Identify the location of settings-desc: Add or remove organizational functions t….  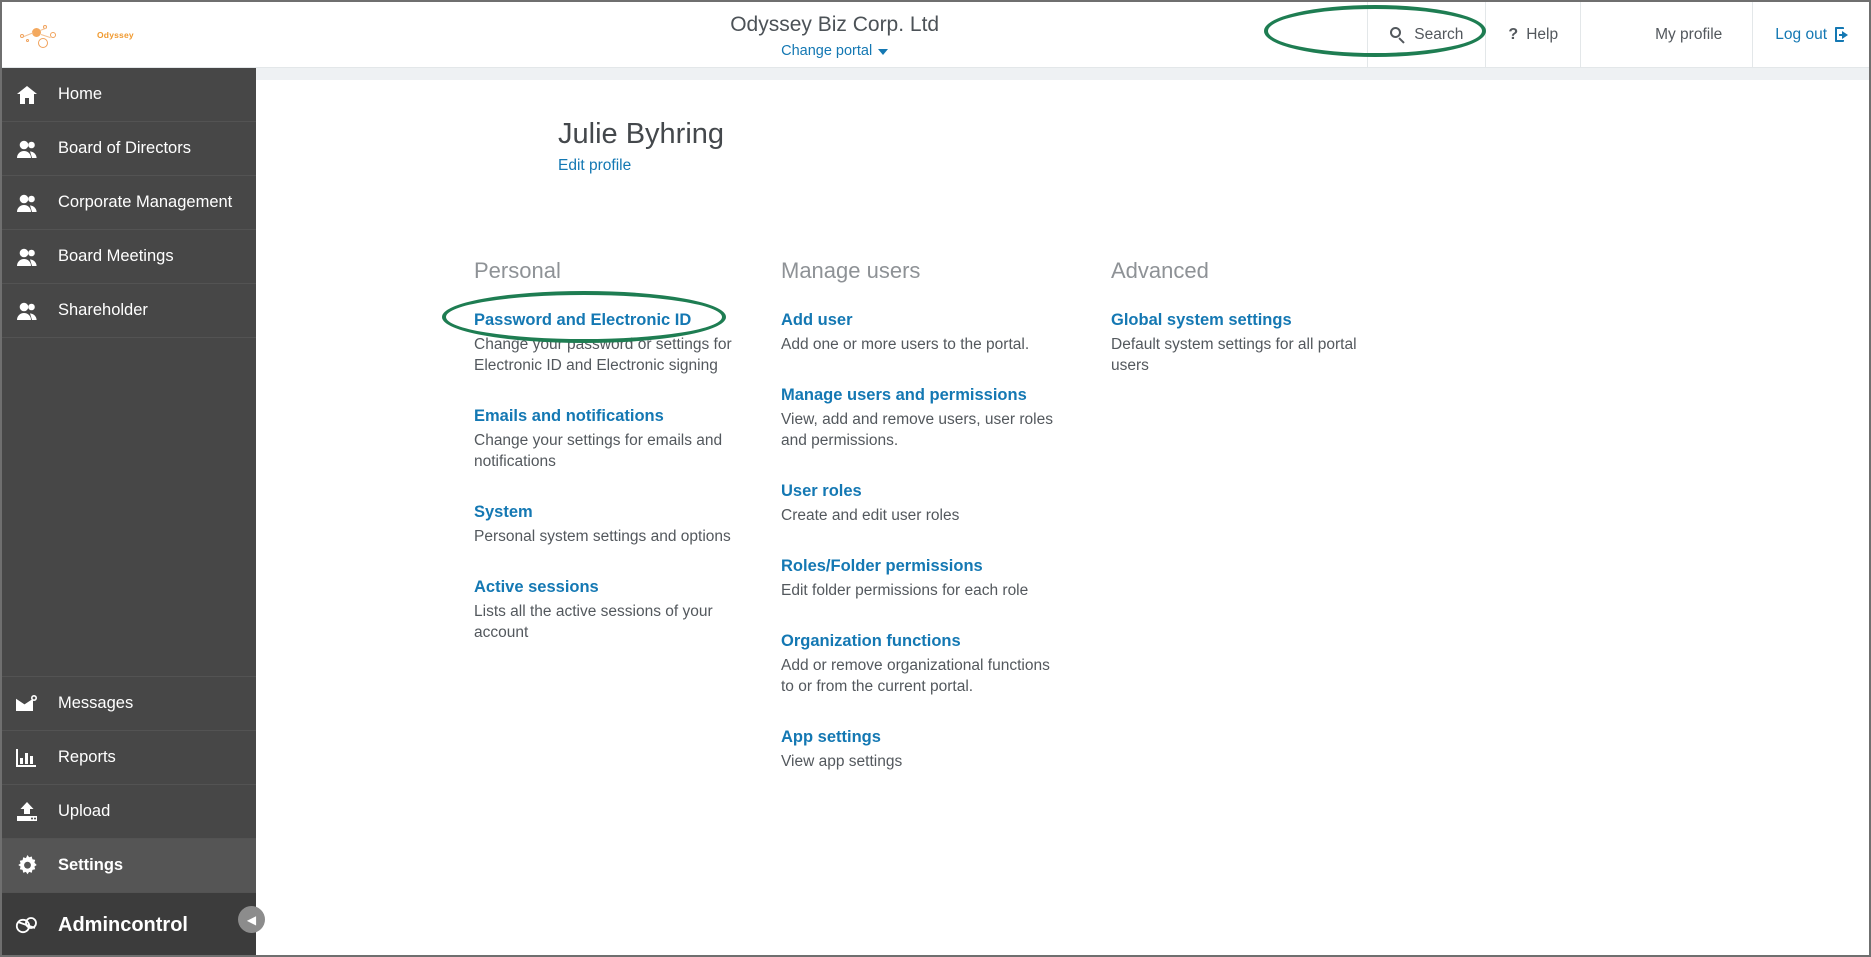
(915, 676).